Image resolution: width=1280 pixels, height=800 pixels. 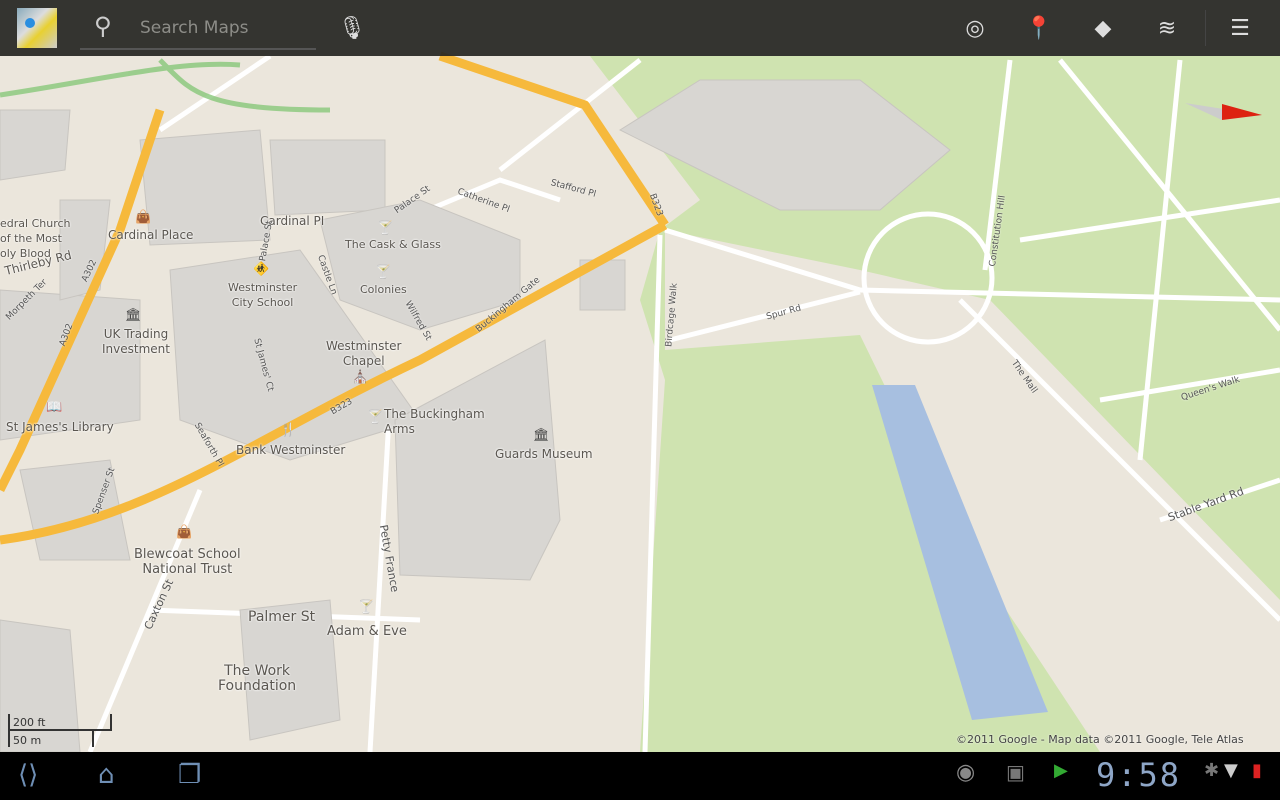 What do you see at coordinates (60, 427) in the screenshot?
I see `label-st-james-library: St James's Library` at bounding box center [60, 427].